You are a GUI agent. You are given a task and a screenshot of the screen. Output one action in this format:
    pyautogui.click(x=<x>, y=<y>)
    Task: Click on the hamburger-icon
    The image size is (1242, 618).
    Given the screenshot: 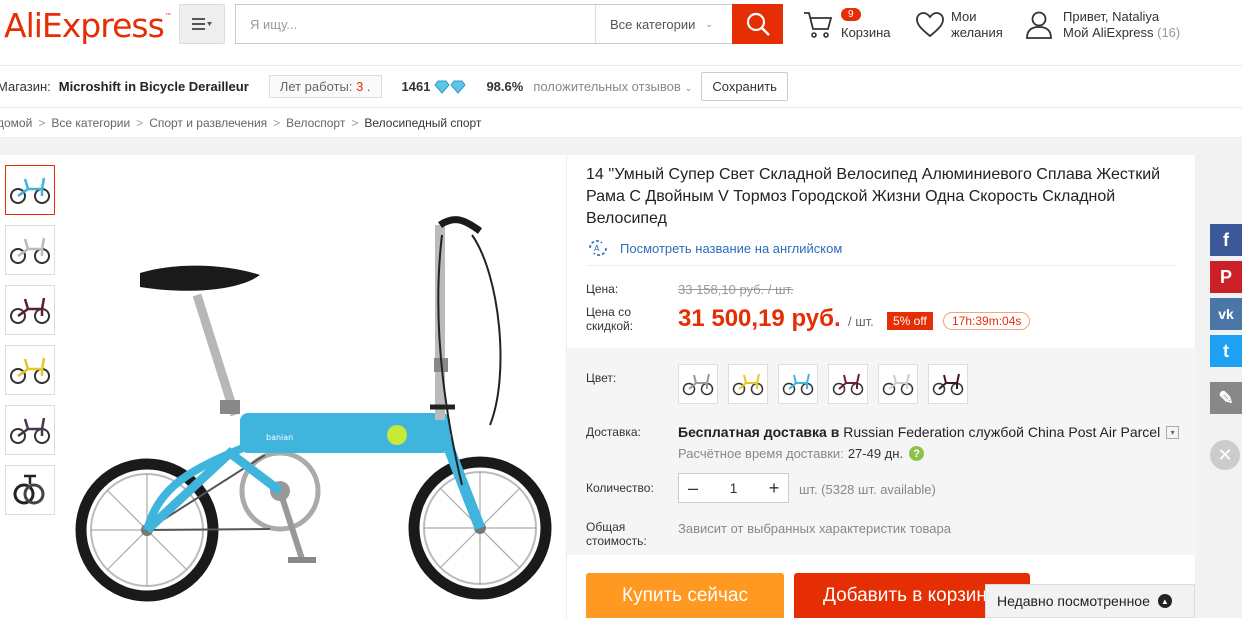 What is the action you would take?
    pyautogui.click(x=202, y=24)
    